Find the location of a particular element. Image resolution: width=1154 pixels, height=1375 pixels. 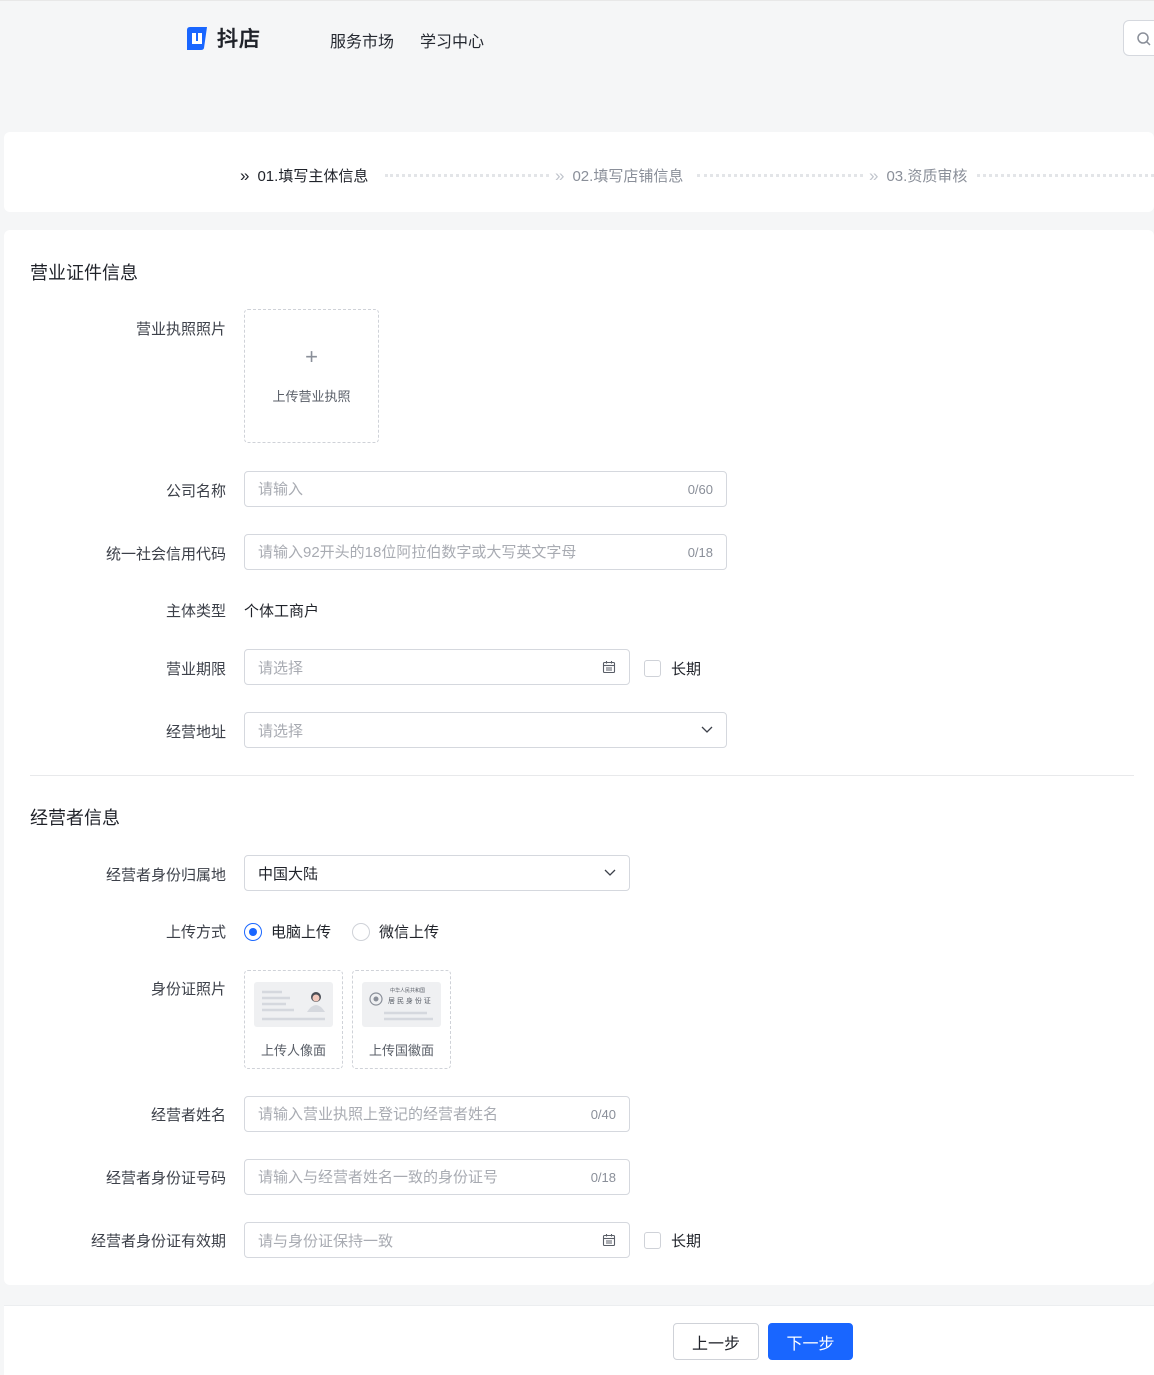

radio-button-selected is located at coordinates (253, 931).